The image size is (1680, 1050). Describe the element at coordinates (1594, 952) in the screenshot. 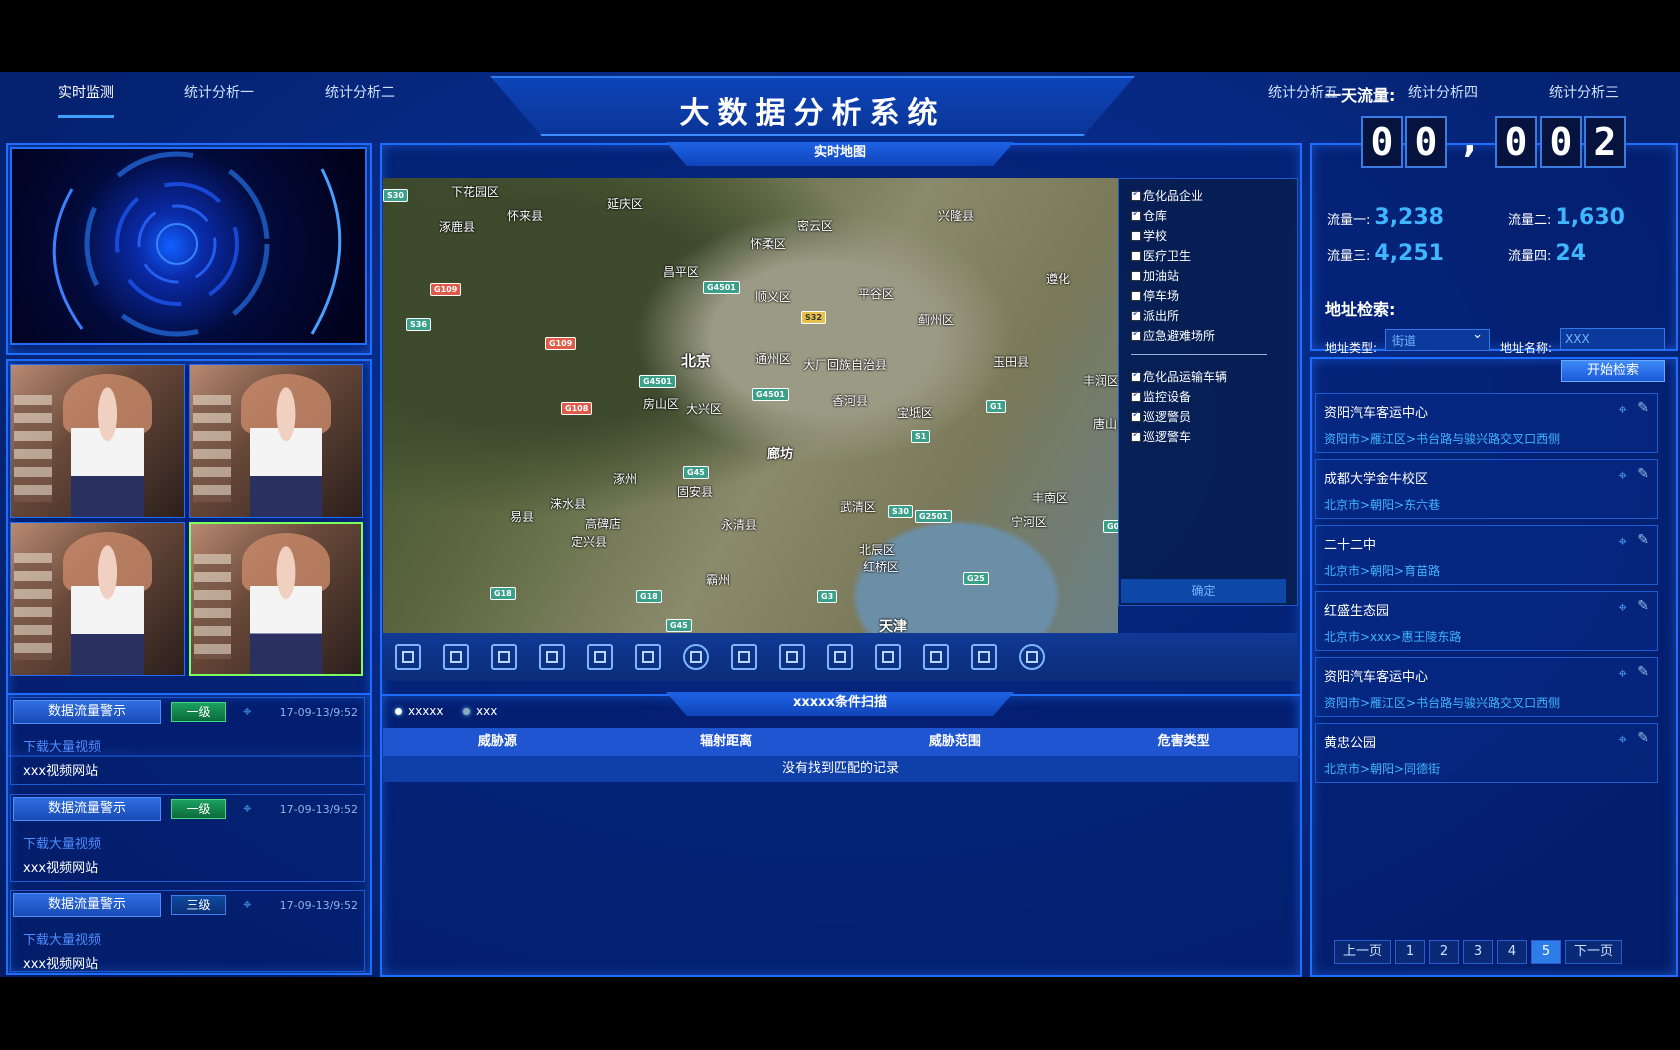

I see `next-page-button: 下一页` at that location.